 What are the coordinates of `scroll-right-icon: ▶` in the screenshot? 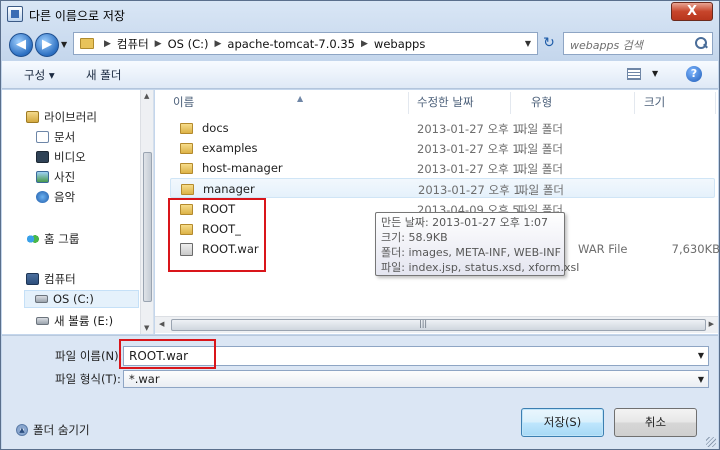 It's located at (711, 324).